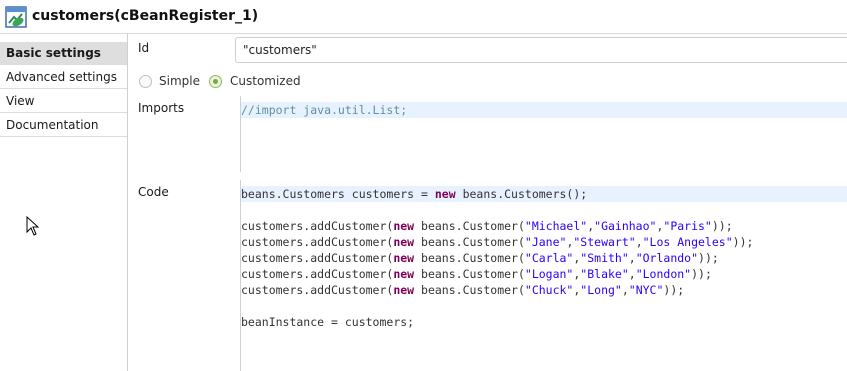 Image resolution: width=847 pixels, height=371 pixels. Describe the element at coordinates (153, 192) in the screenshot. I see `code-label: Code` at that location.